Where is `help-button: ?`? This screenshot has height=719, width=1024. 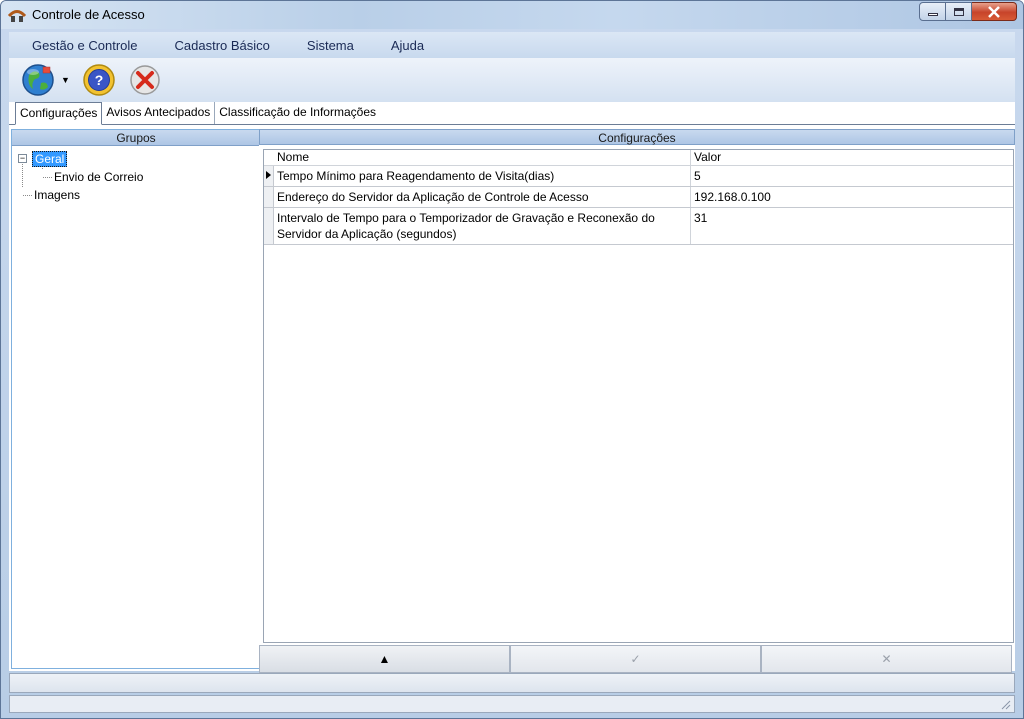 help-button: ? is located at coordinates (99, 80).